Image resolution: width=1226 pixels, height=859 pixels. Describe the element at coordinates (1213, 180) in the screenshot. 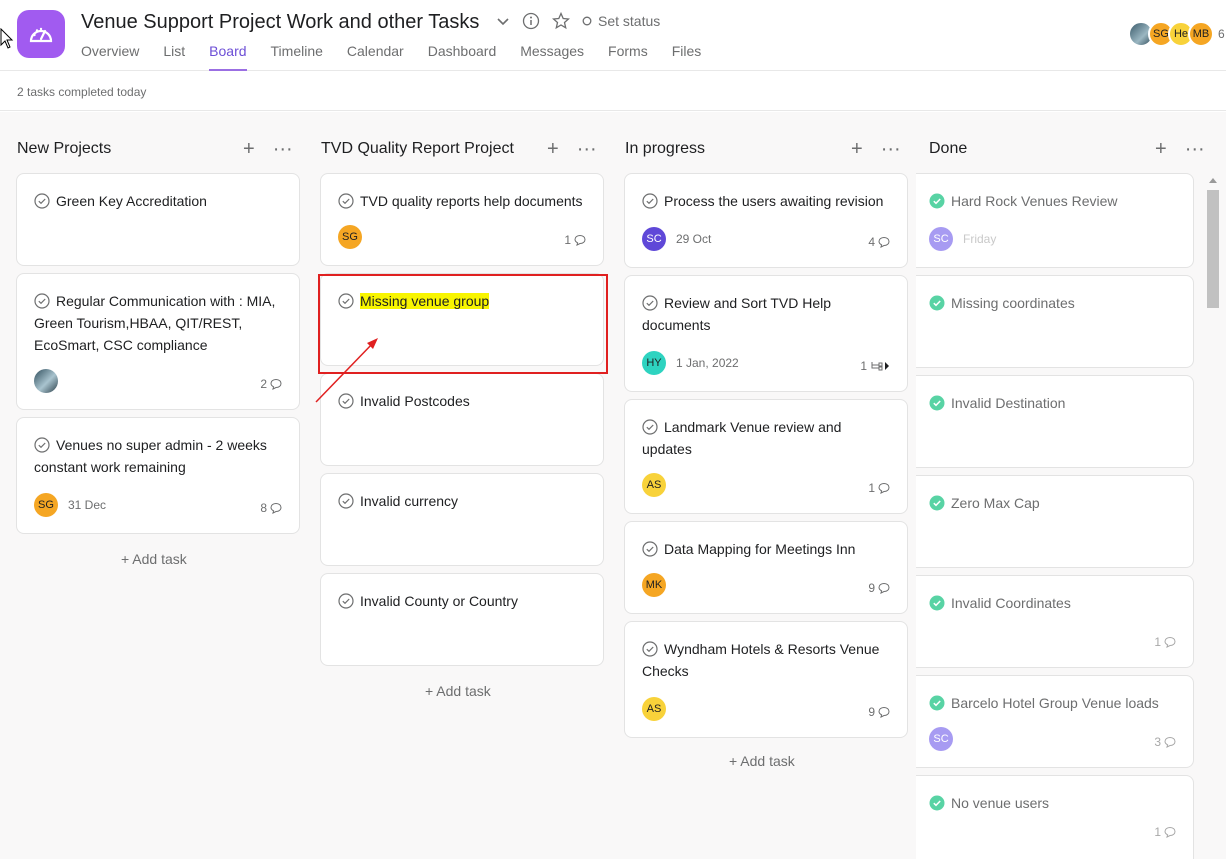

I see `scroll-up-icon` at that location.